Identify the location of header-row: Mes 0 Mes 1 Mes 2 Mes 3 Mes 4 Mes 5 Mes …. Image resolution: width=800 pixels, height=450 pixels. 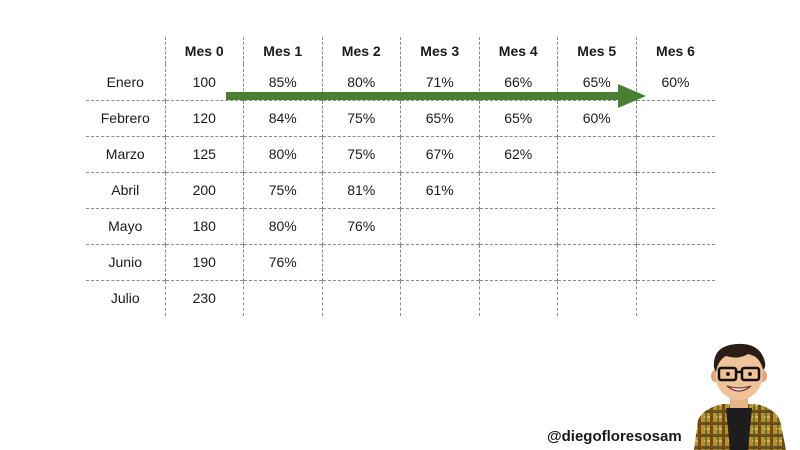
(400, 50).